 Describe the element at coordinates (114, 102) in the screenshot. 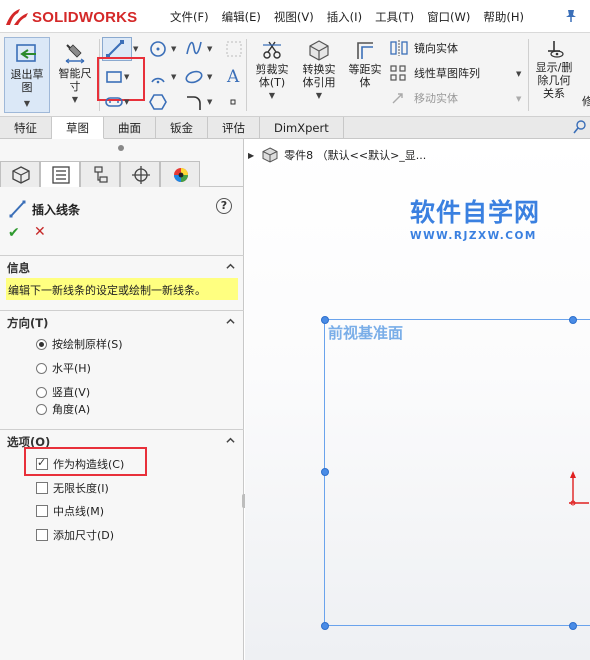

I see `slot-icon` at that location.